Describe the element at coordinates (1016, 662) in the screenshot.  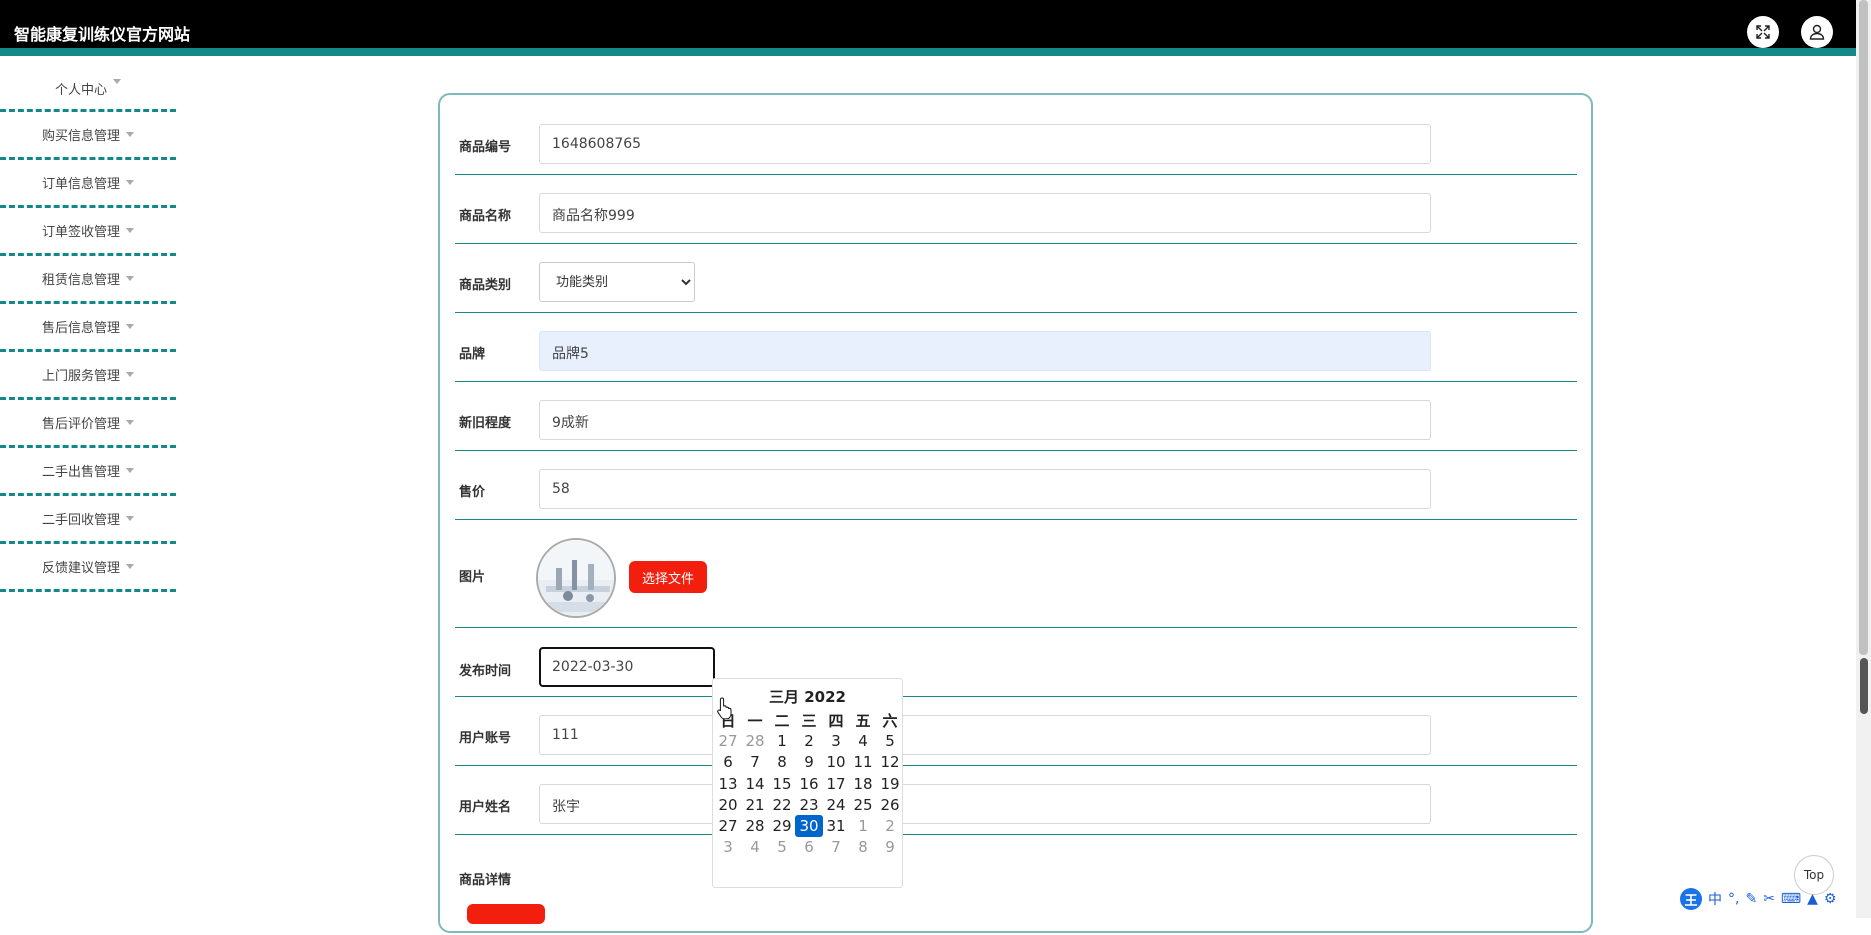
I see `form-row-publish-time: 发布时间 2022-03-30` at that location.